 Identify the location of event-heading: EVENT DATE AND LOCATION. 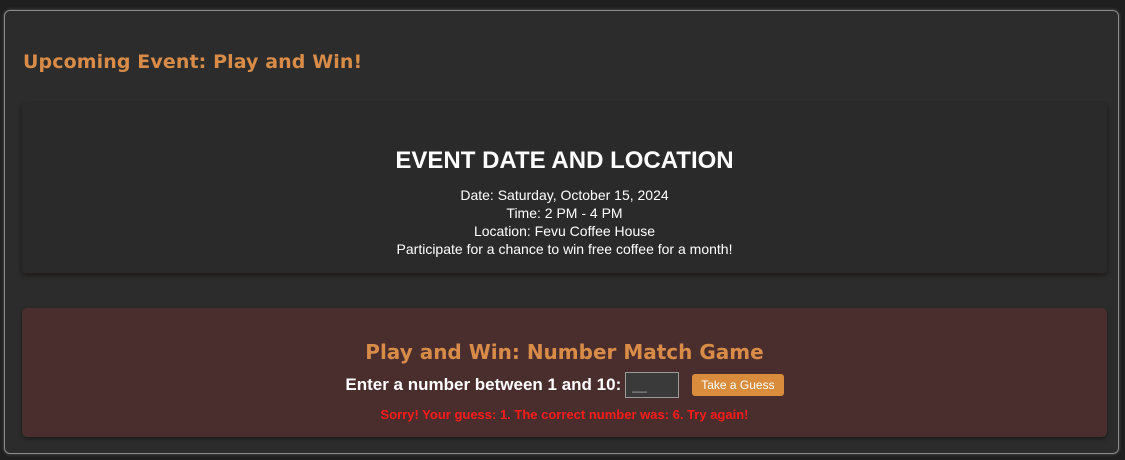
(564, 160).